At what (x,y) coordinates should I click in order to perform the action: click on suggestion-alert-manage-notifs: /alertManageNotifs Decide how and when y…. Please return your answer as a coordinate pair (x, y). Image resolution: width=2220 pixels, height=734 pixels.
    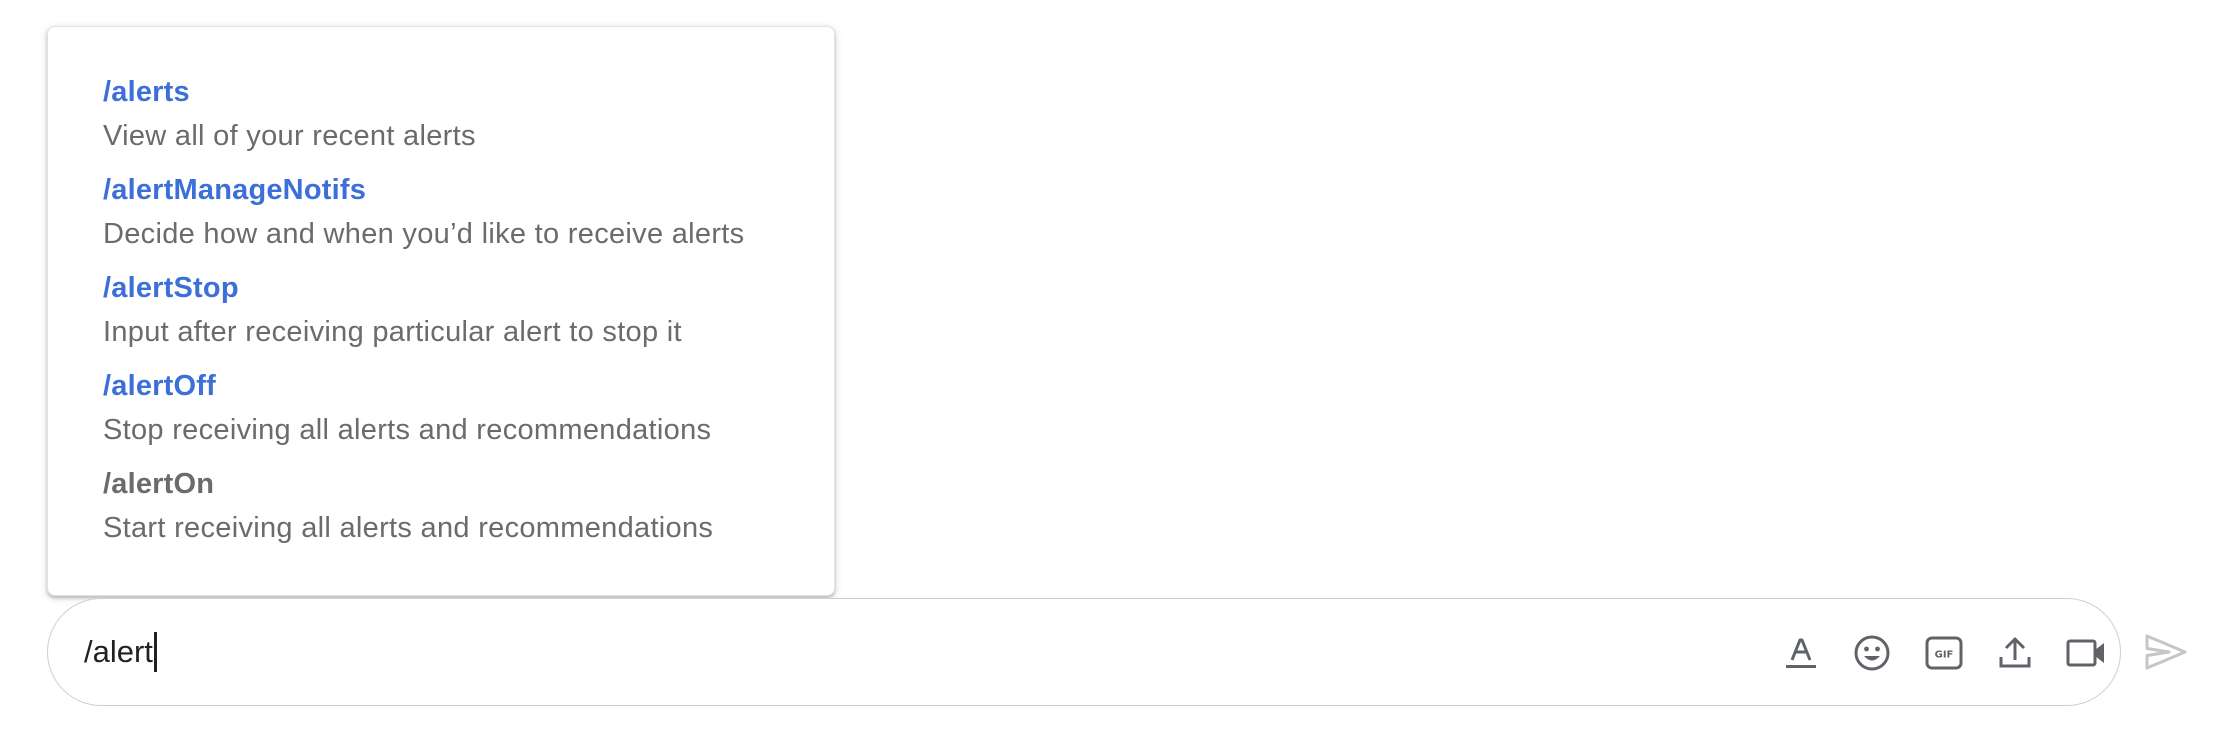
    Looking at the image, I should click on (441, 219).